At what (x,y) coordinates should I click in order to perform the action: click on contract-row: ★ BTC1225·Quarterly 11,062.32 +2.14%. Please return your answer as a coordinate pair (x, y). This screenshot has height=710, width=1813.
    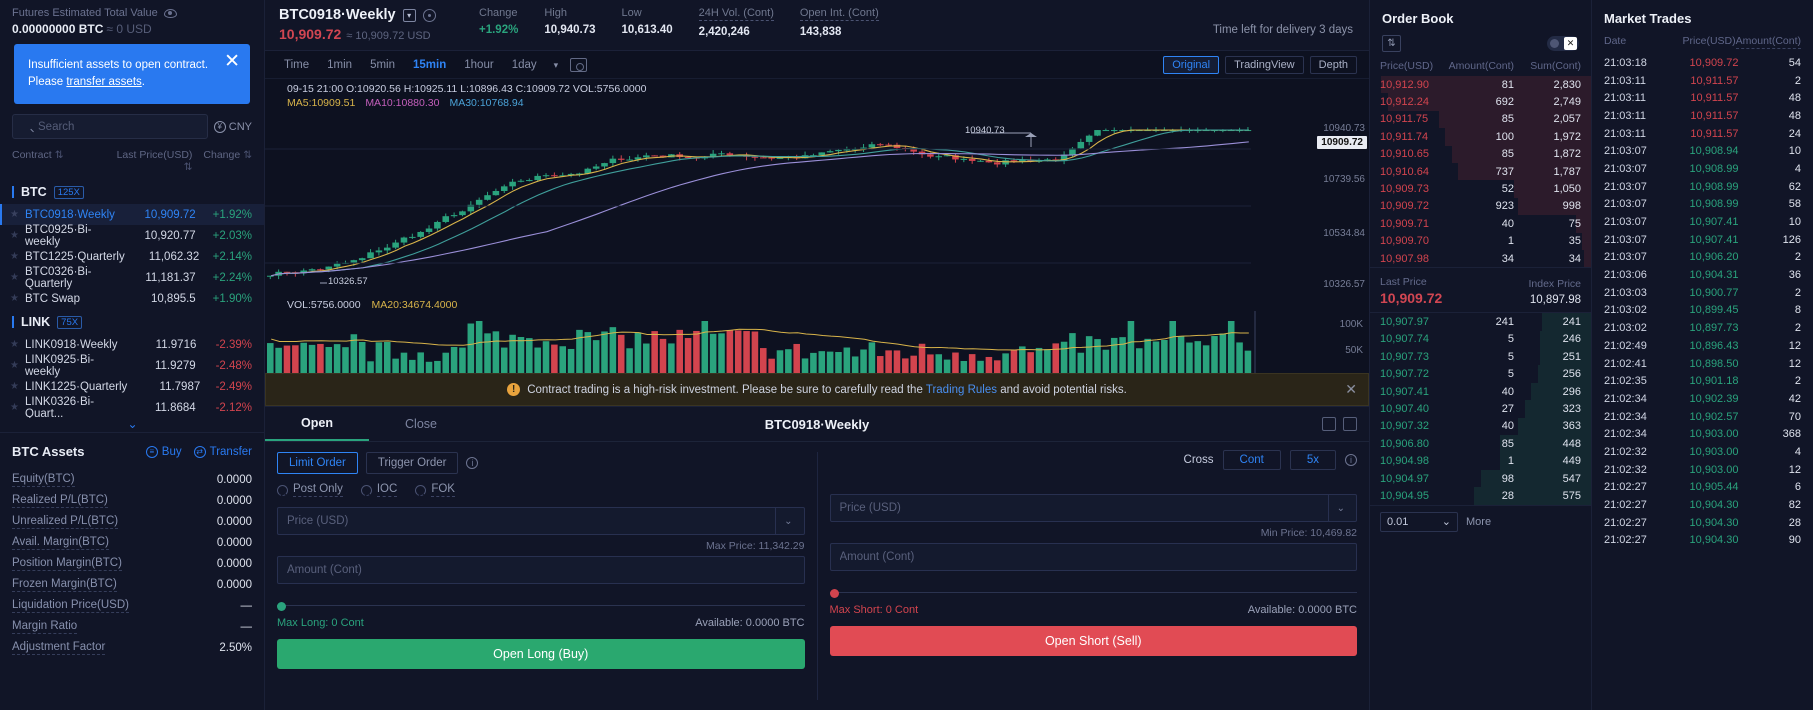
    Looking at the image, I should click on (132, 256).